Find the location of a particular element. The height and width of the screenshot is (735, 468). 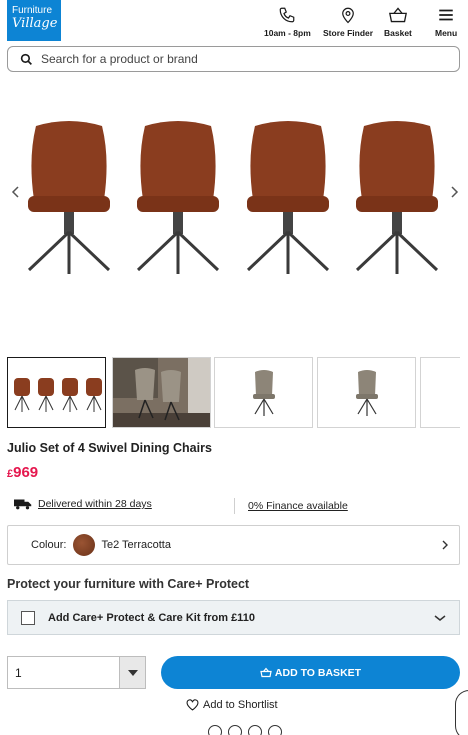

opening-hours-link: 10am - 8pm is located at coordinates (287, 22).